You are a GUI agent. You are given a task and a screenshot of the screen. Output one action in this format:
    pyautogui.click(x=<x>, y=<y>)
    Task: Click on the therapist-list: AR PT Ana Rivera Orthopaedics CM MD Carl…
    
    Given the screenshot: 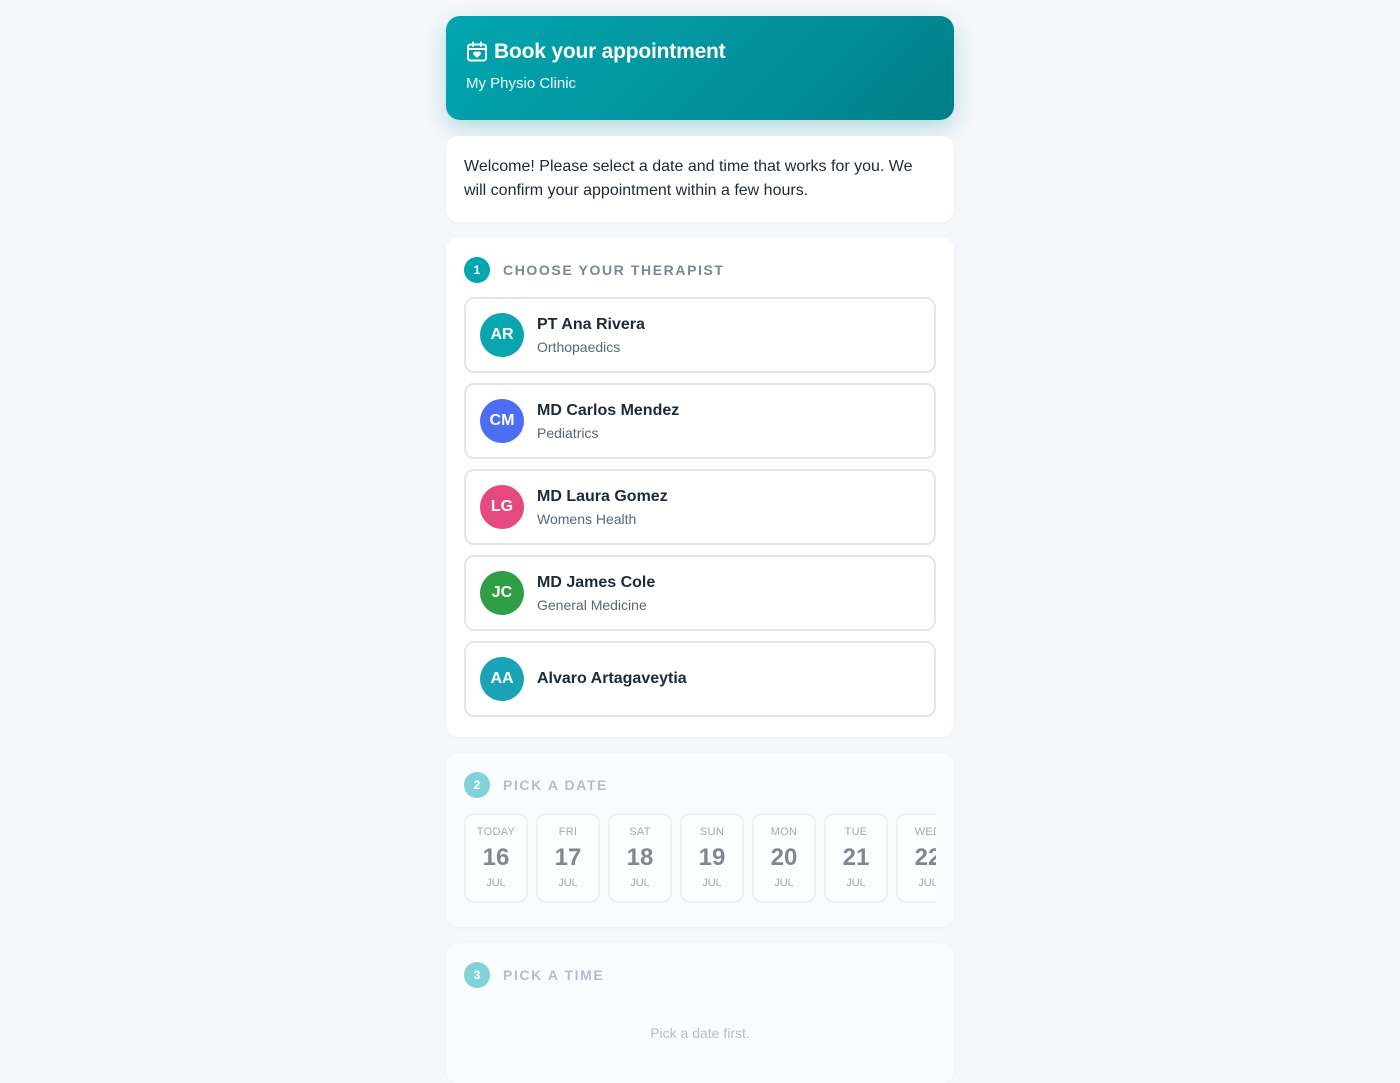 What is the action you would take?
    pyautogui.click(x=700, y=507)
    